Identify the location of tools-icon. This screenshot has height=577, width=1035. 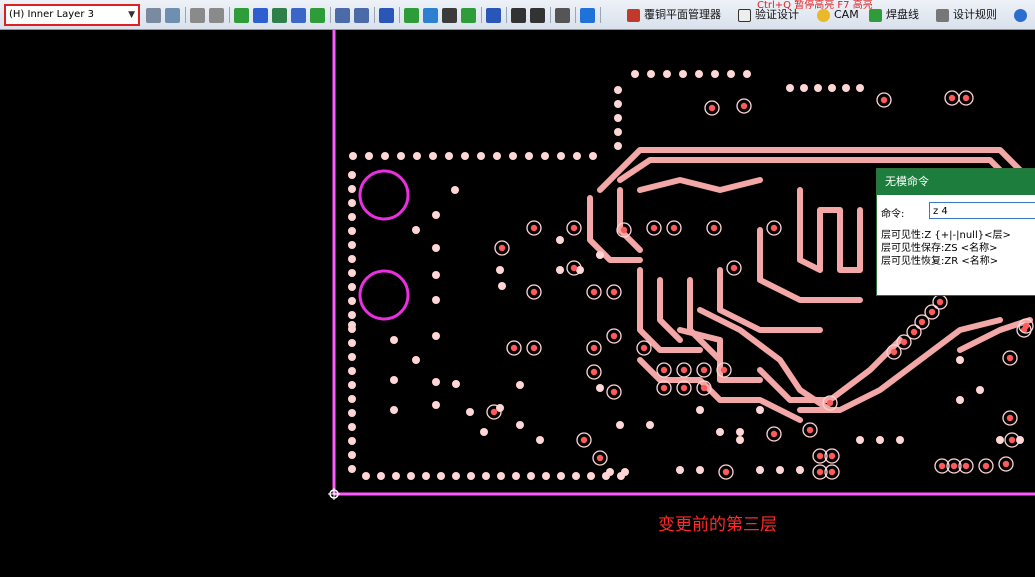
(562, 15).